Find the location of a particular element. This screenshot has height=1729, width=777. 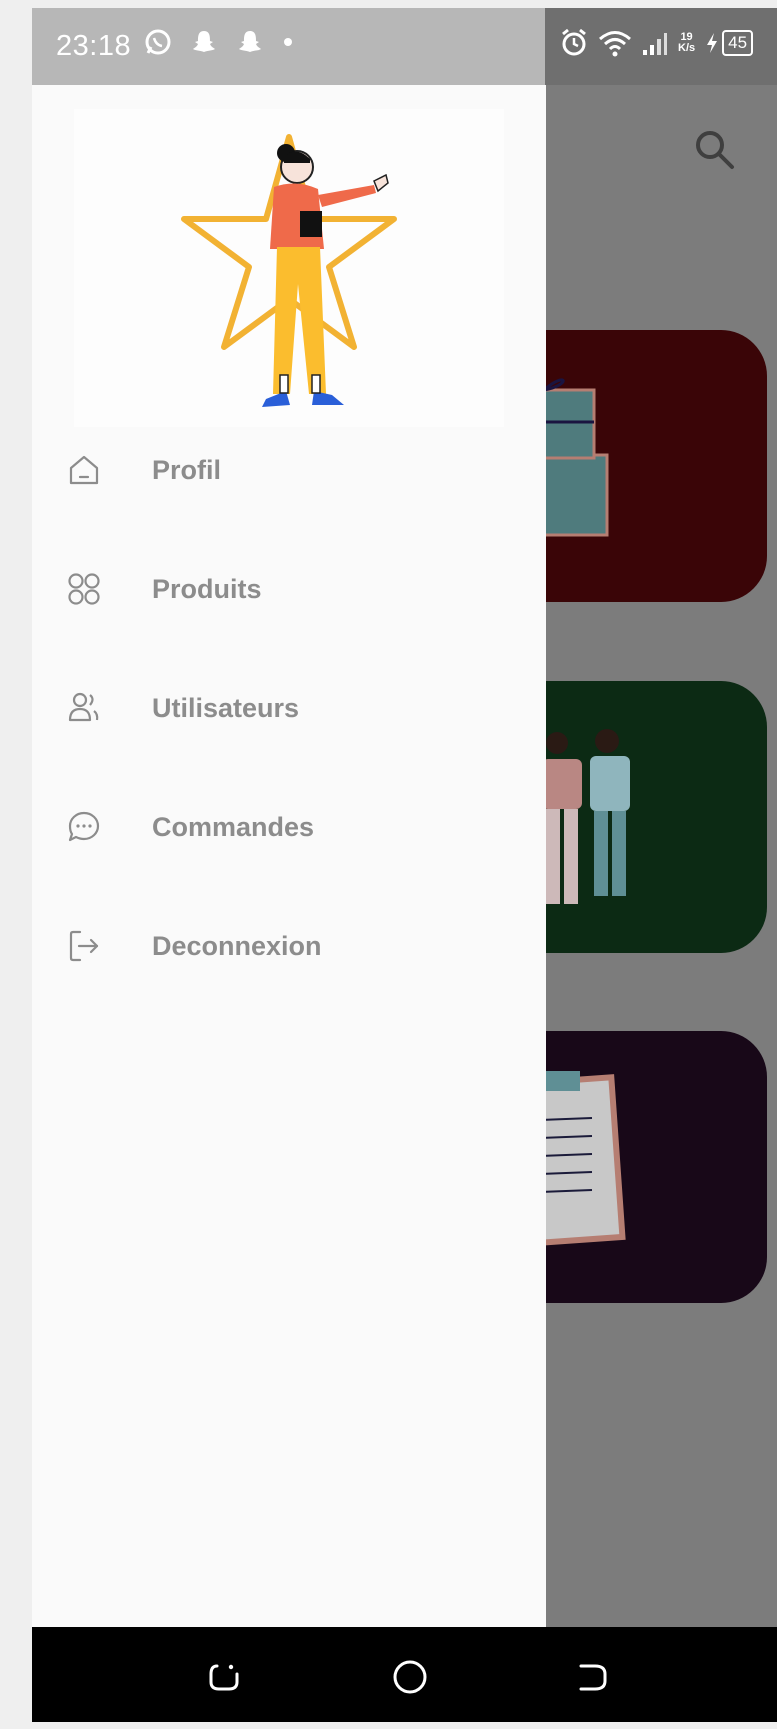

navigation-bar is located at coordinates (404, 1674).